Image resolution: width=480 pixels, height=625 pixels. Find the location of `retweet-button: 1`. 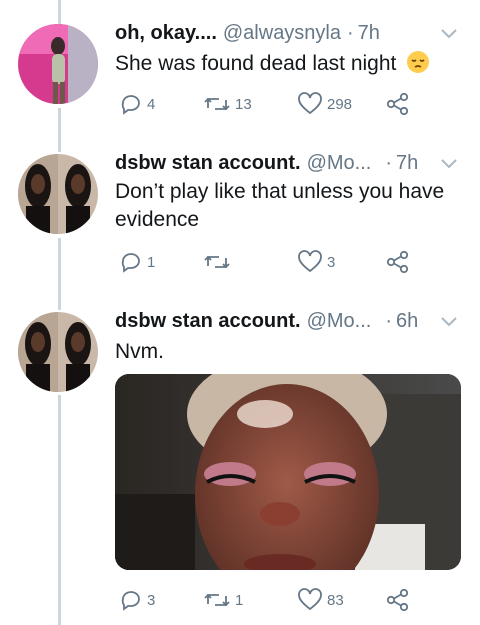

retweet-button: 1 is located at coordinates (223, 600).